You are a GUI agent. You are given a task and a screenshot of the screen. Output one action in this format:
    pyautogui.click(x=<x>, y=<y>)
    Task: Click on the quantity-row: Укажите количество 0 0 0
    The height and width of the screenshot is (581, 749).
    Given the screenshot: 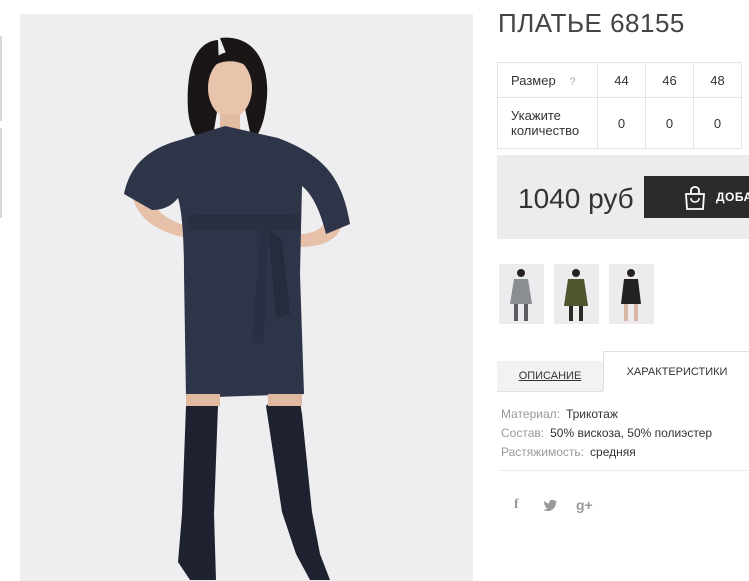 What is the action you would take?
    pyautogui.click(x=619, y=123)
    